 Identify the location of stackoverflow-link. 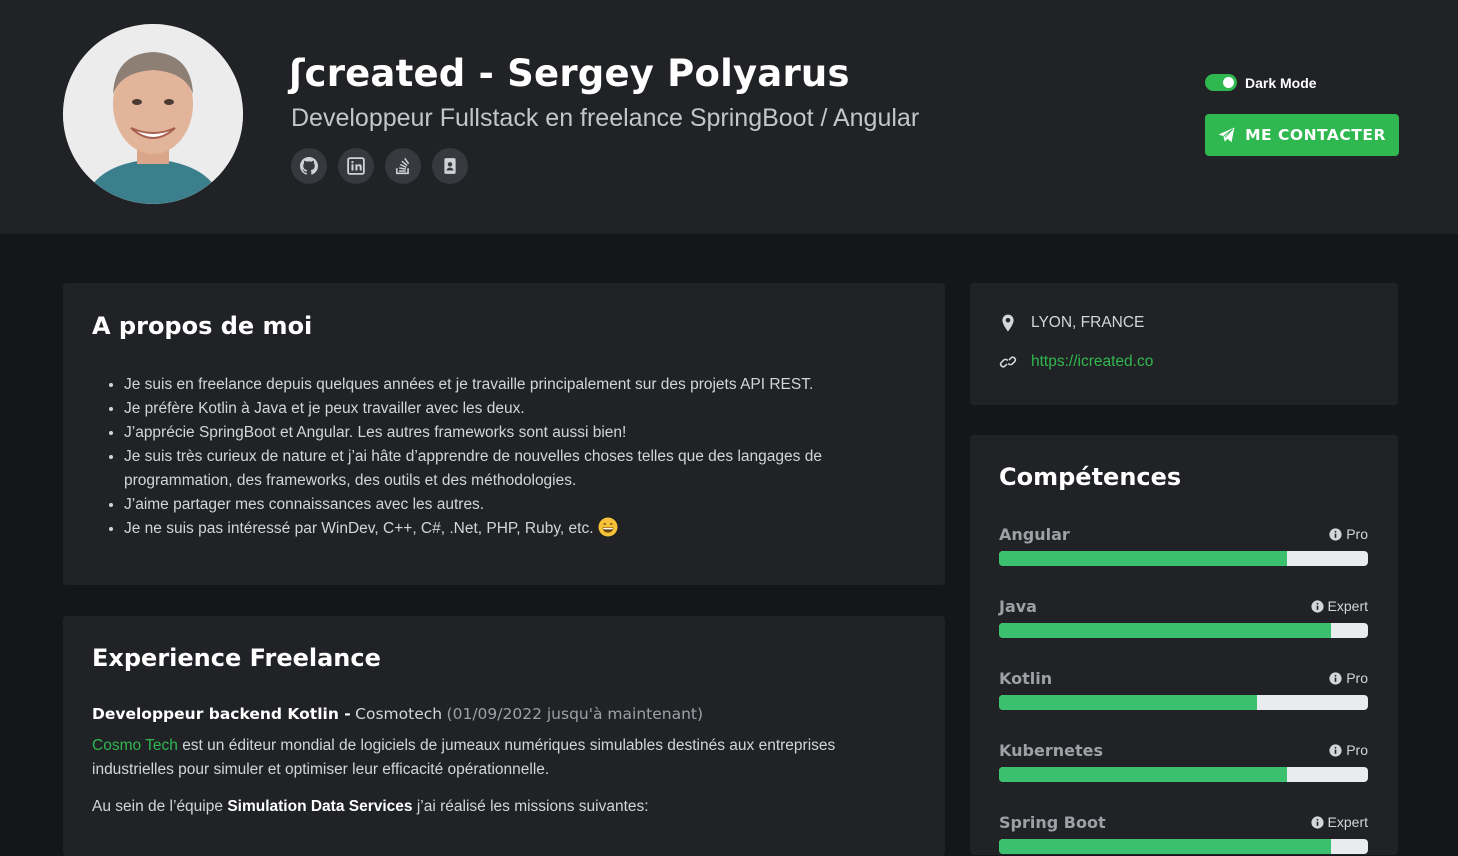
(403, 166).